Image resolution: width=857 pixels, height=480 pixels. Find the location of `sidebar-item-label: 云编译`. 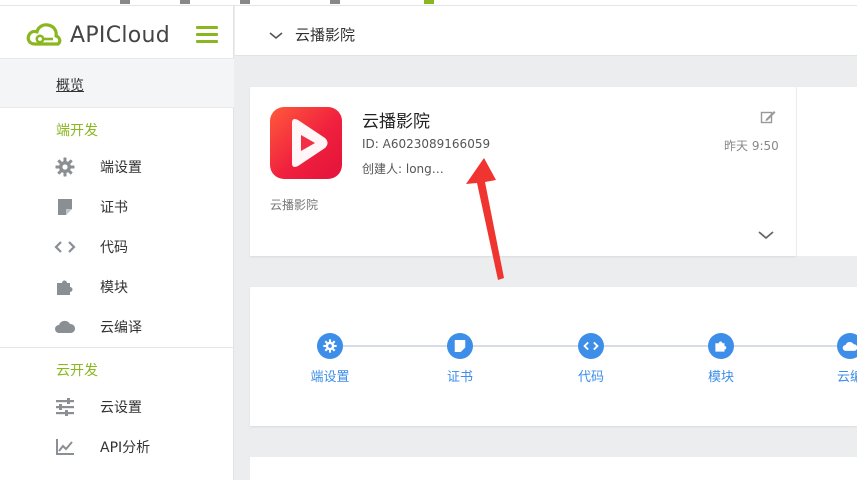

sidebar-item-label: 云编译 is located at coordinates (121, 328).